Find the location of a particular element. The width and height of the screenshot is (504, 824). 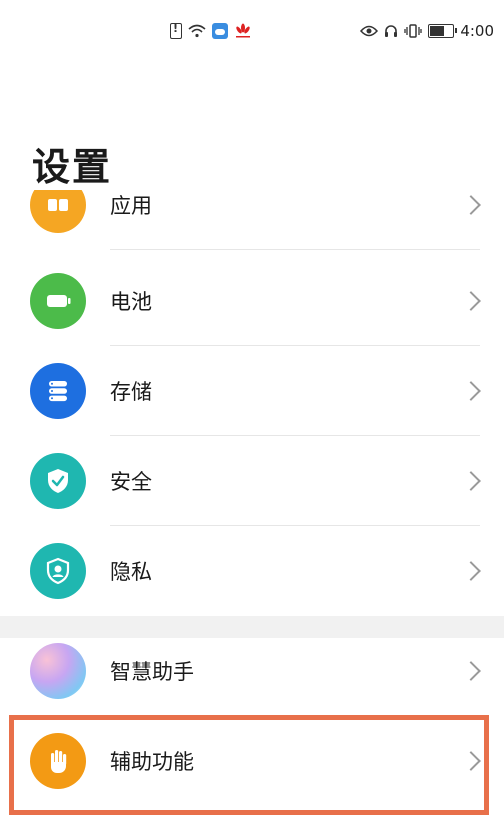

wifi-icon is located at coordinates (197, 31).